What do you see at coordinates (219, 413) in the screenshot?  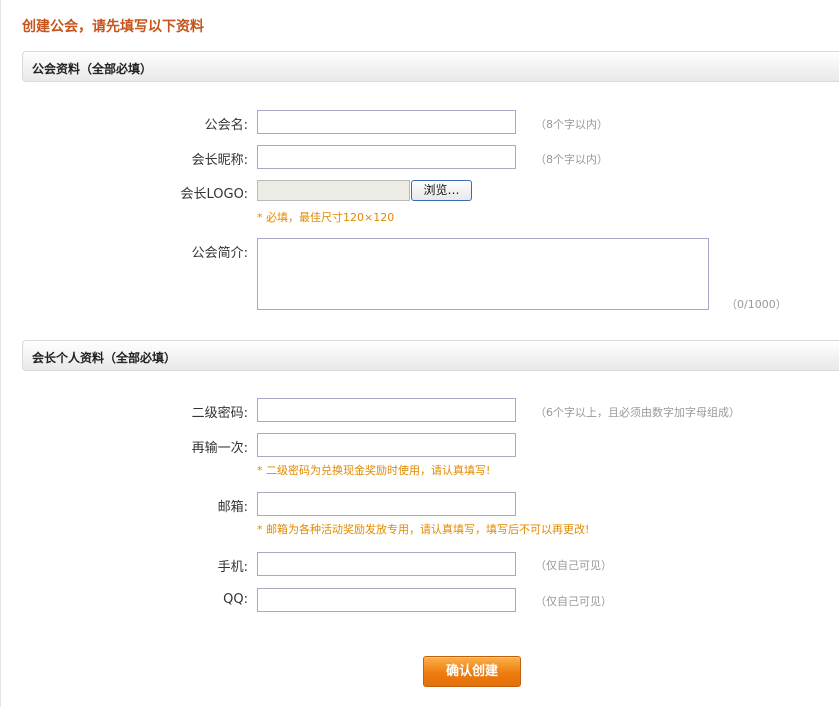 I see `second-password-label: 二级密码:` at bounding box center [219, 413].